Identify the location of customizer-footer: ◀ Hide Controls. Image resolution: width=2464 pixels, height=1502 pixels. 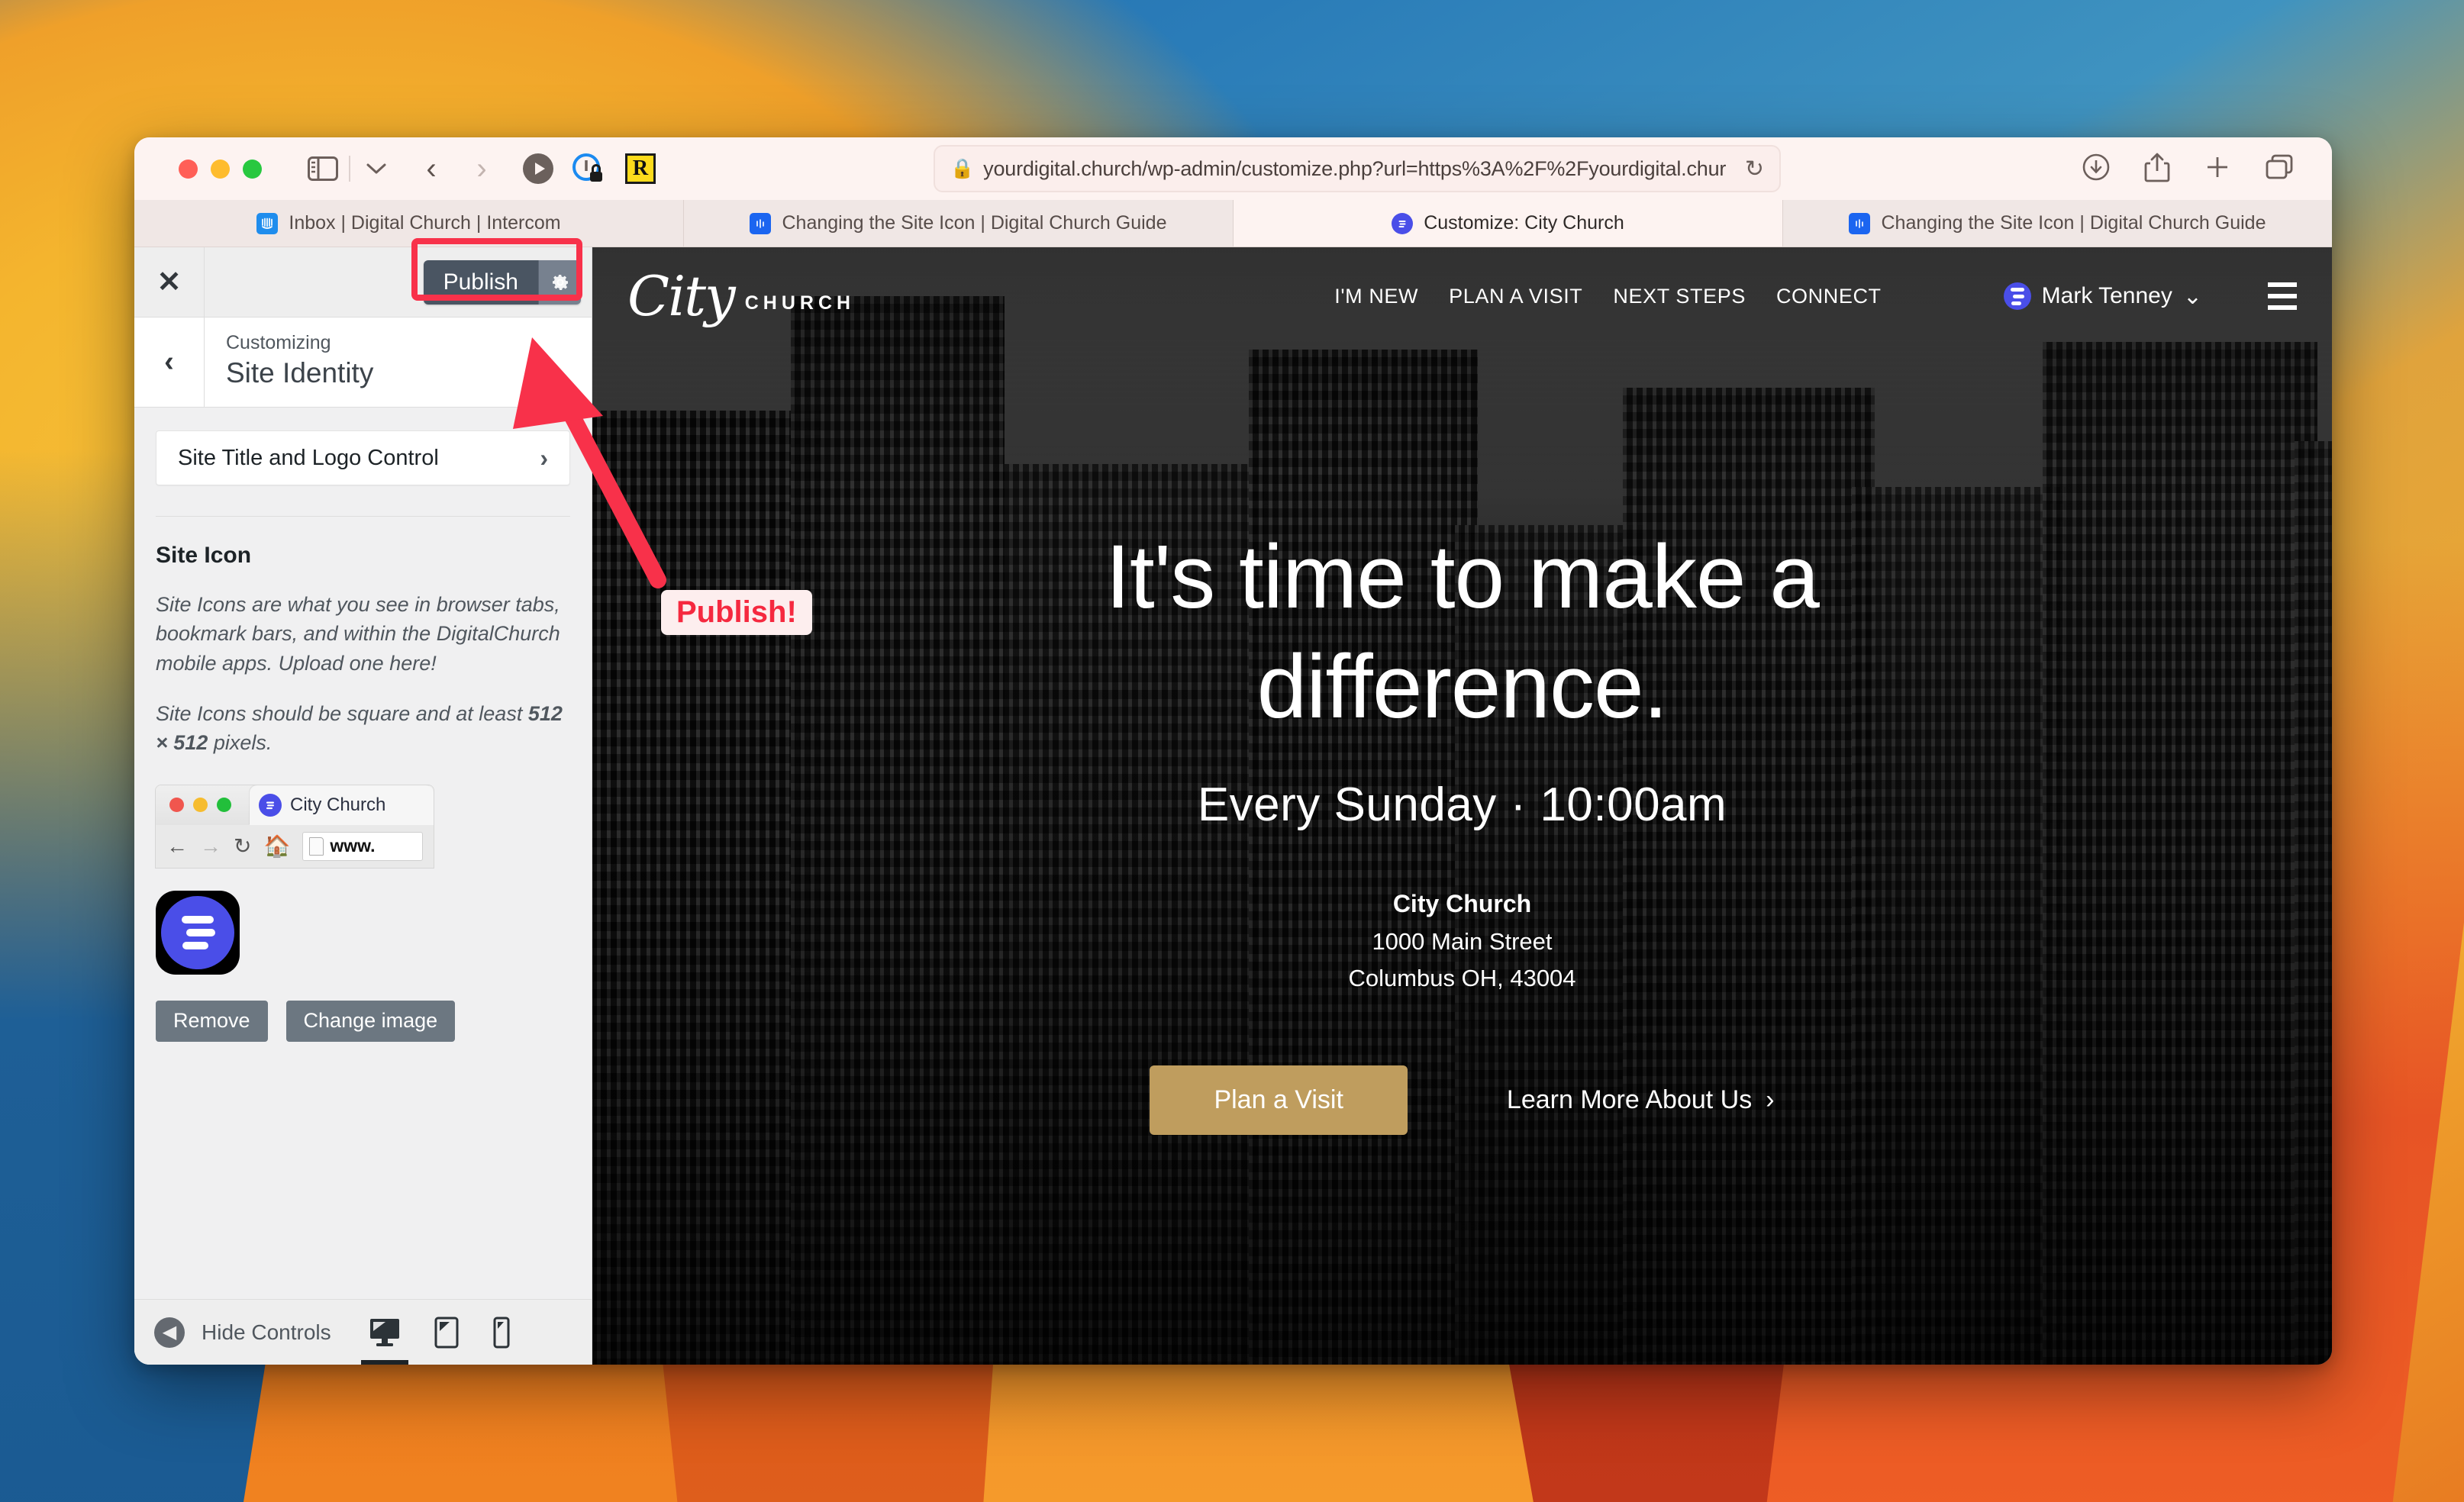
(363, 1332).